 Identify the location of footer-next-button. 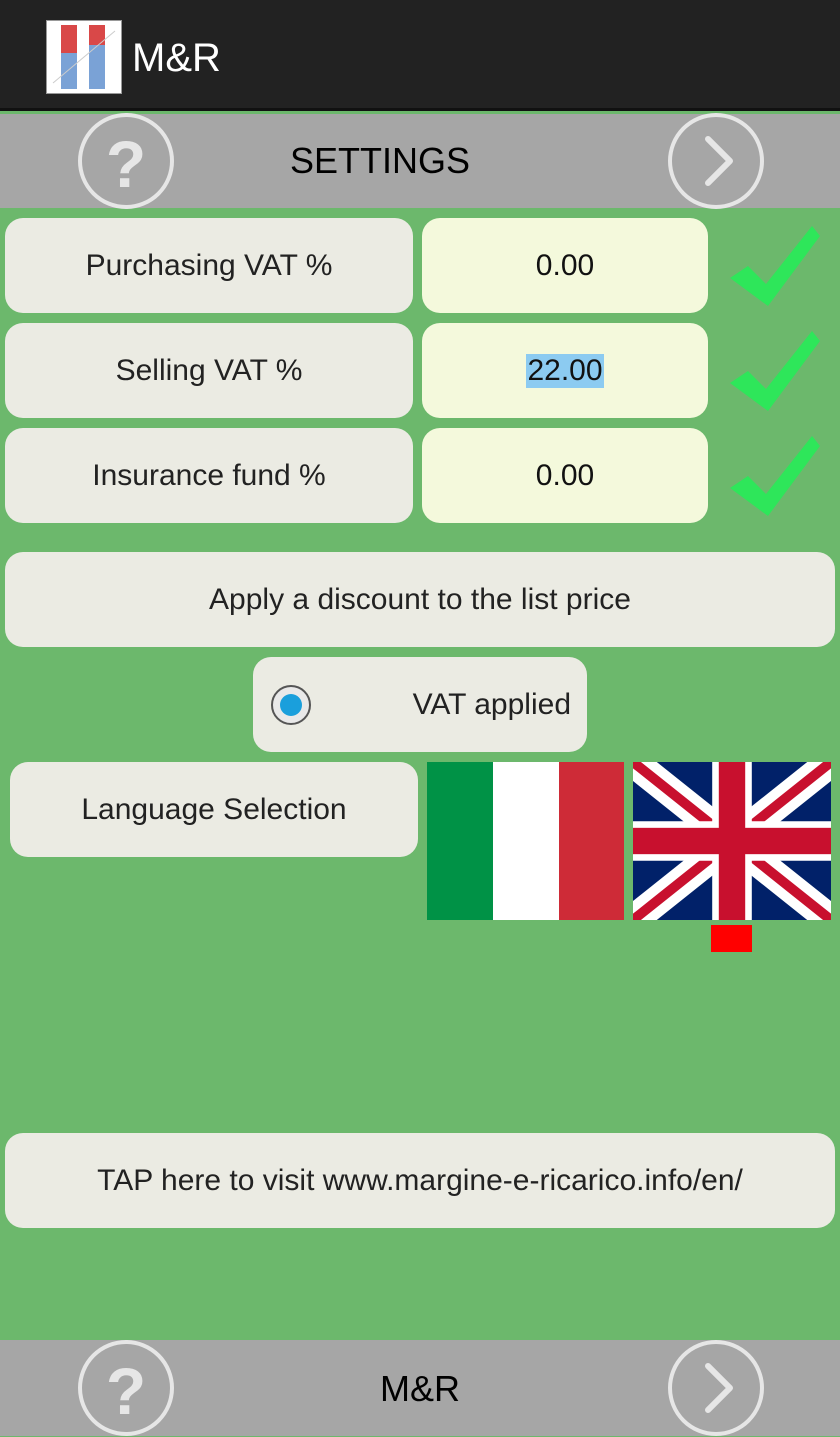
(716, 1388).